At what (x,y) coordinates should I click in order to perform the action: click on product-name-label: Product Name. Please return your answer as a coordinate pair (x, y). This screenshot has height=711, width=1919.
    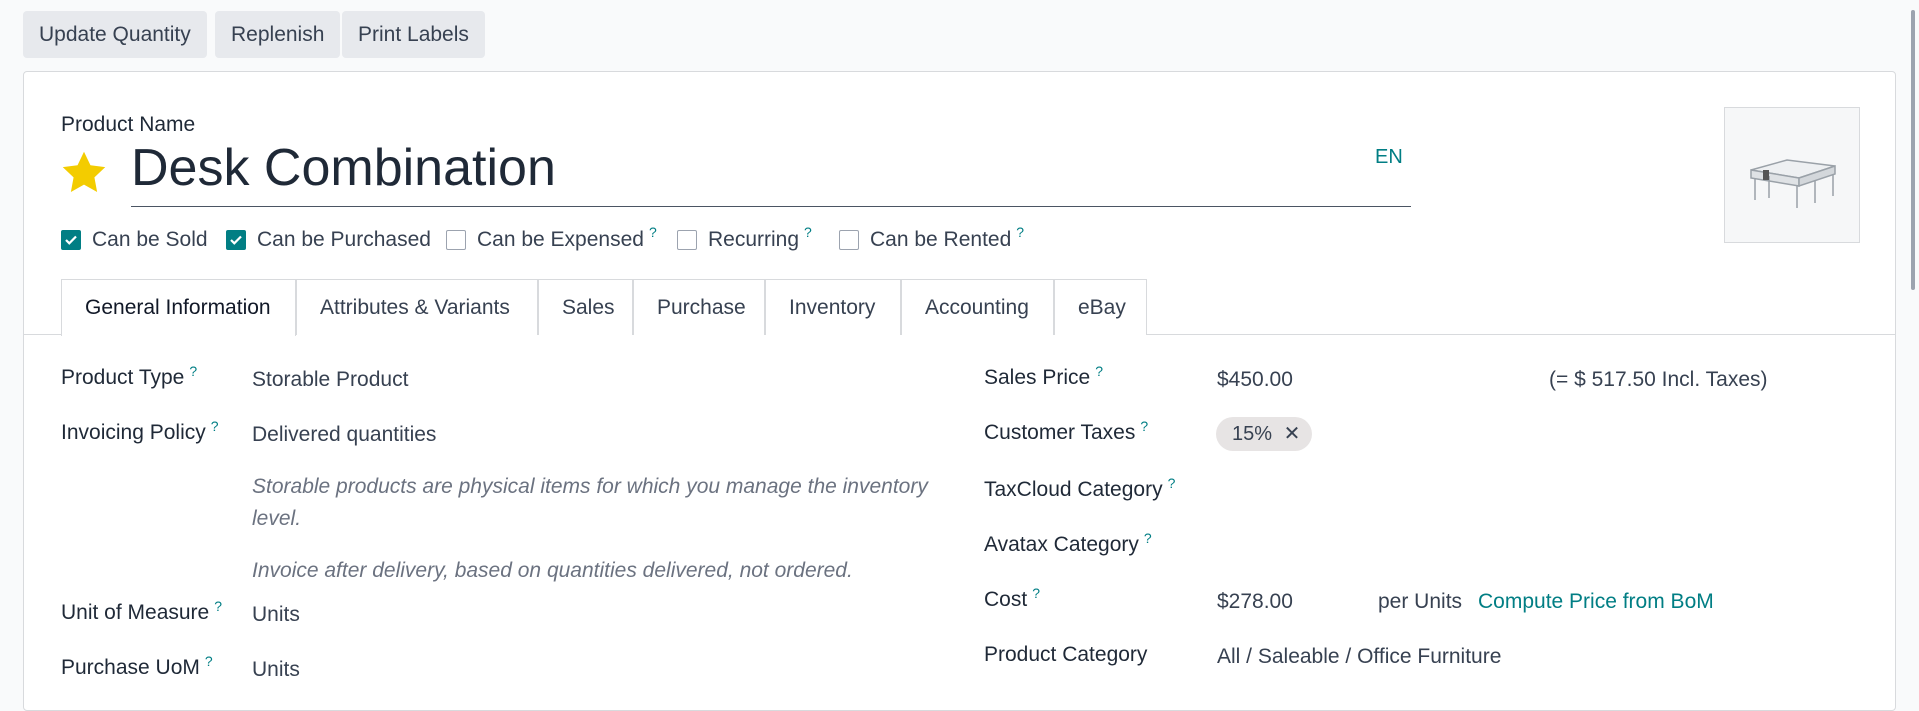
    Looking at the image, I should click on (128, 124).